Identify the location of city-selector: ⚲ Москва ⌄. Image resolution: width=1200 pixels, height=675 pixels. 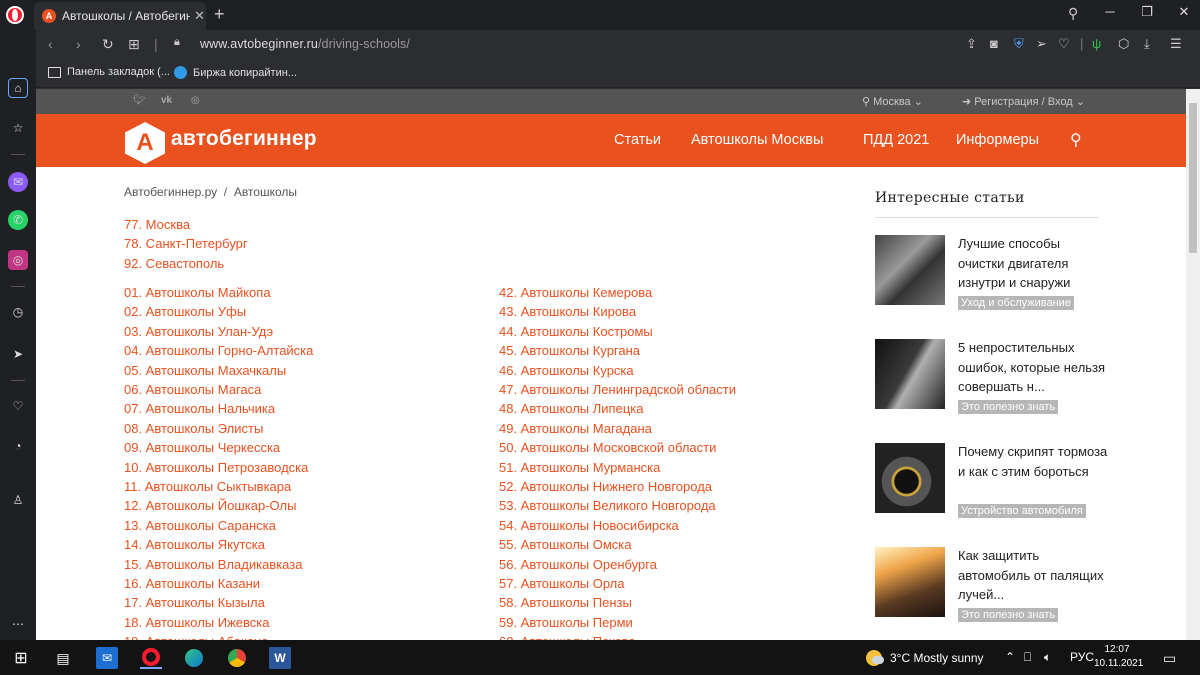
(892, 101).